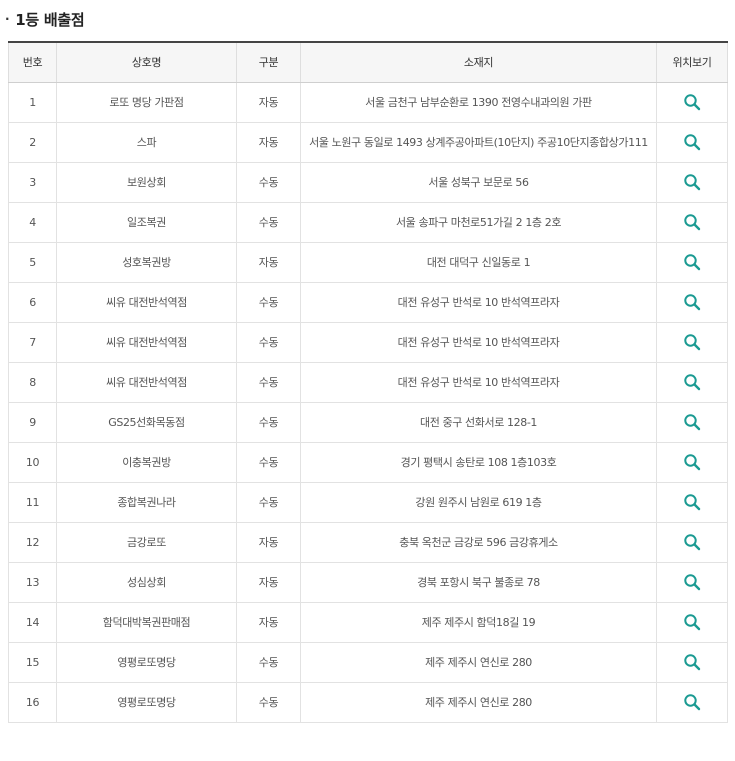 The image size is (735, 761). Describe the element at coordinates (478, 662) in the screenshot. I see `cell-address: 제주 제주시 연신로 280` at that location.